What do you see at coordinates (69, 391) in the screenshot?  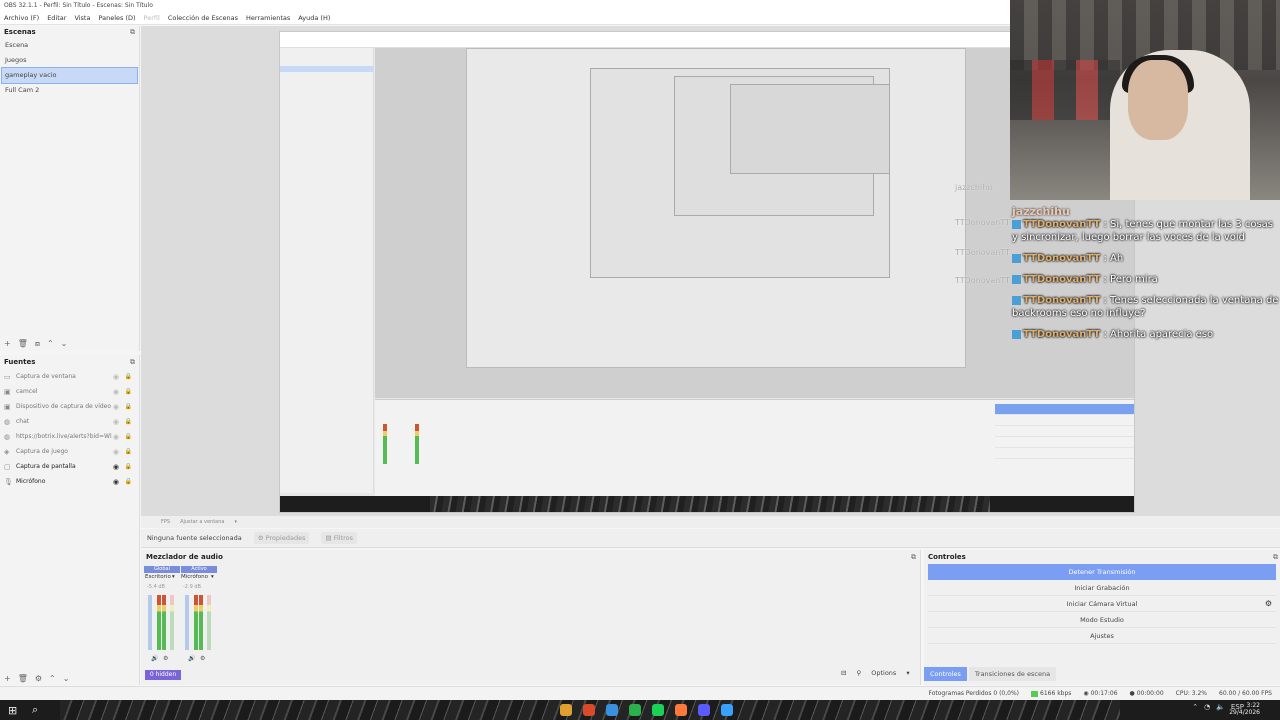 I see `source-item: ▣ camcel ◉ 🔒` at bounding box center [69, 391].